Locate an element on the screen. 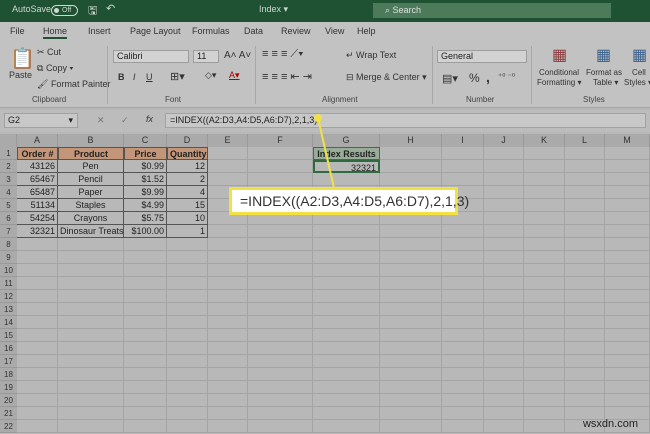 The height and width of the screenshot is (434, 650). callout-dot is located at coordinates (318, 118).